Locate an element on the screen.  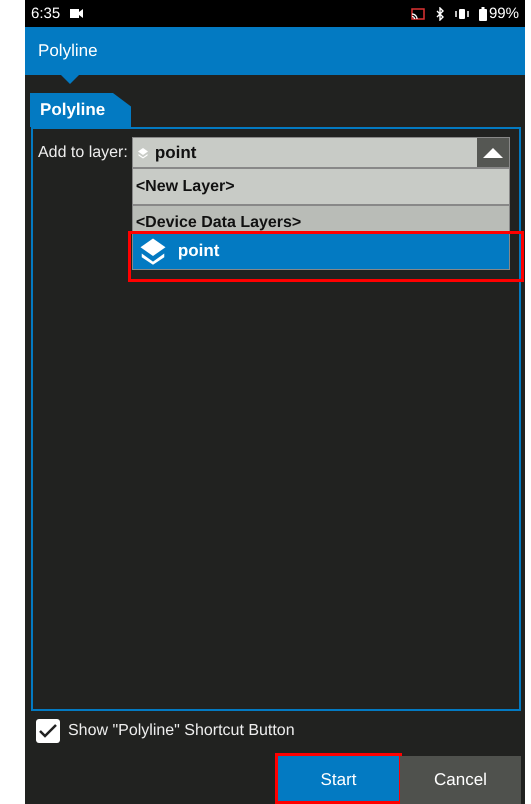
app-title: Polyline is located at coordinates (68, 51).